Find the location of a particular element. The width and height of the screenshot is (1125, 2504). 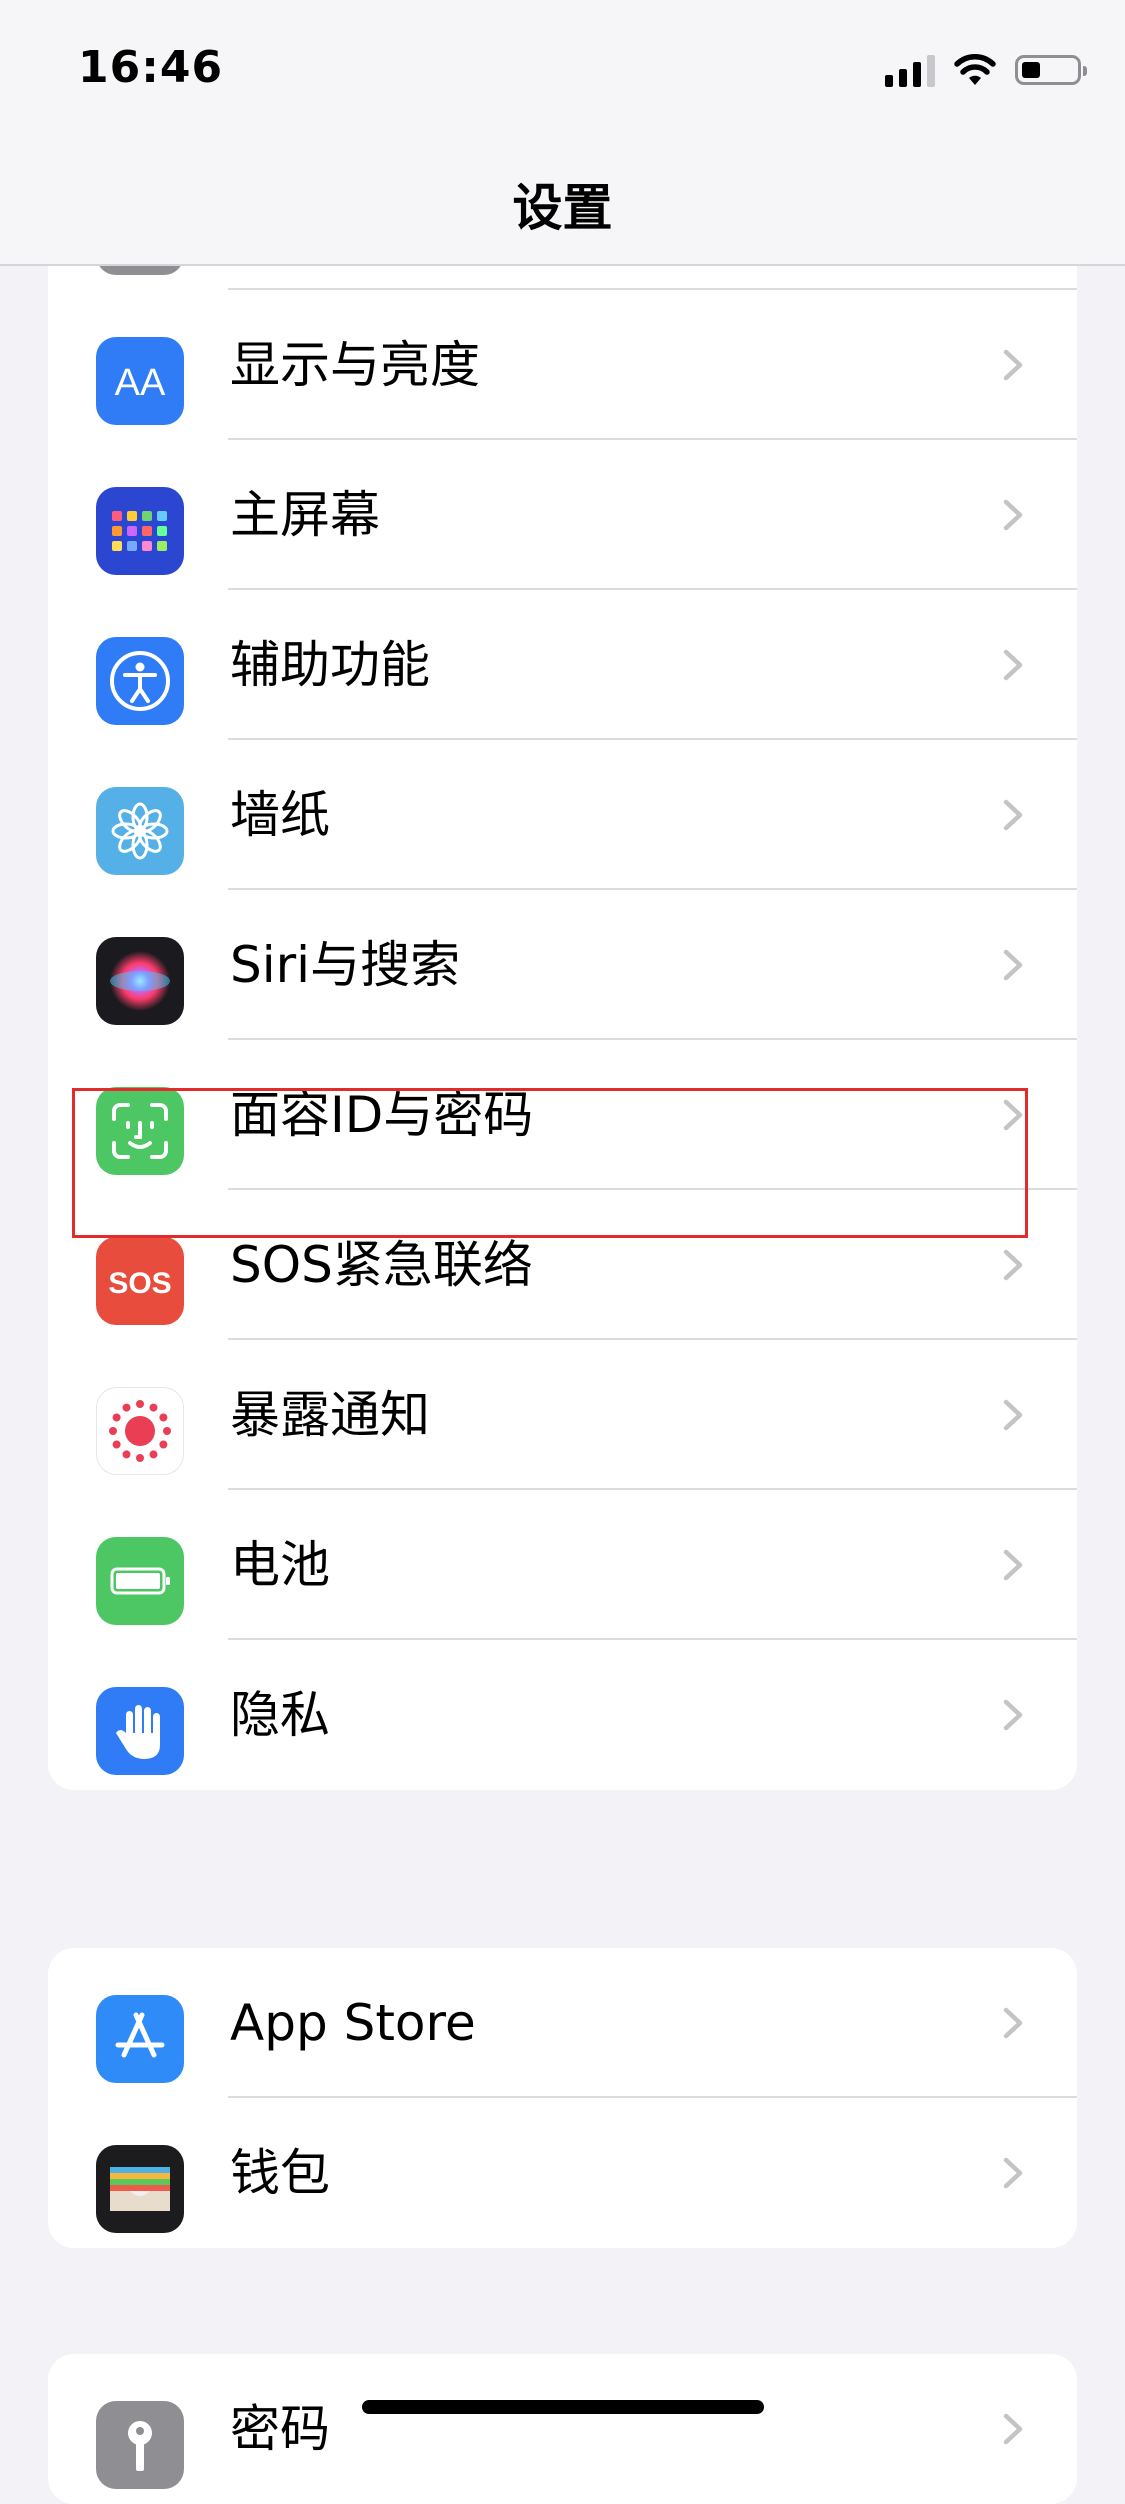

settings-row-wallet: 钱包 is located at coordinates (562, 2173).